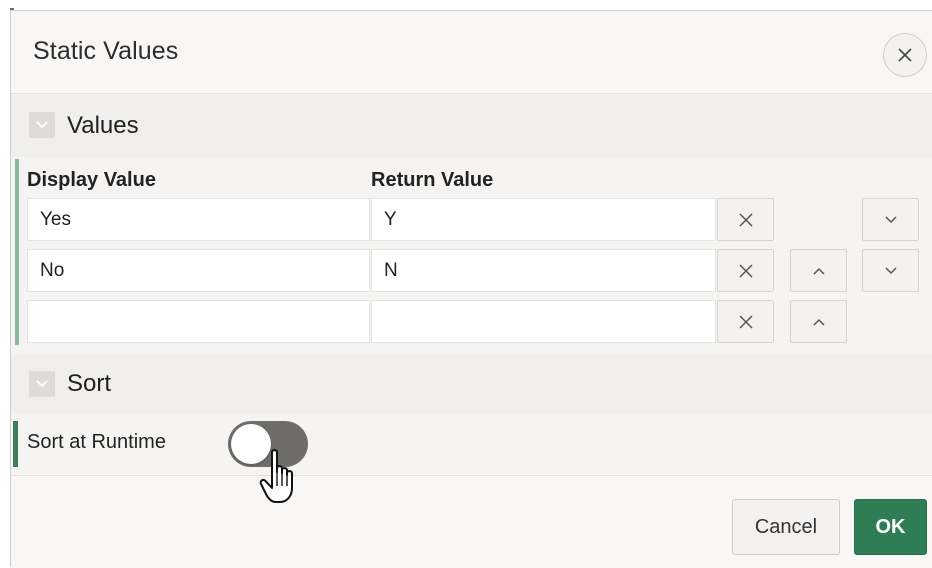  What do you see at coordinates (96, 442) in the screenshot?
I see `sort-at-runtime-label: Sort at Runtime` at bounding box center [96, 442].